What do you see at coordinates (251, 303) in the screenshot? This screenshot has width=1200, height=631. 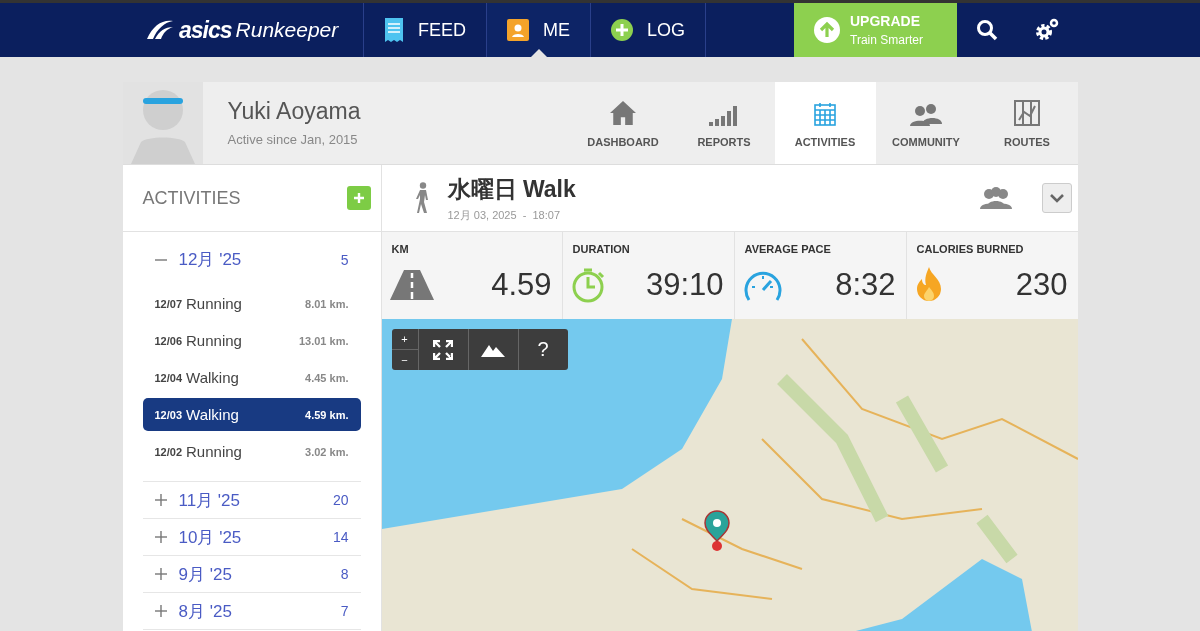 I see `activity-row: 12/07 Running 8.01 km.` at bounding box center [251, 303].